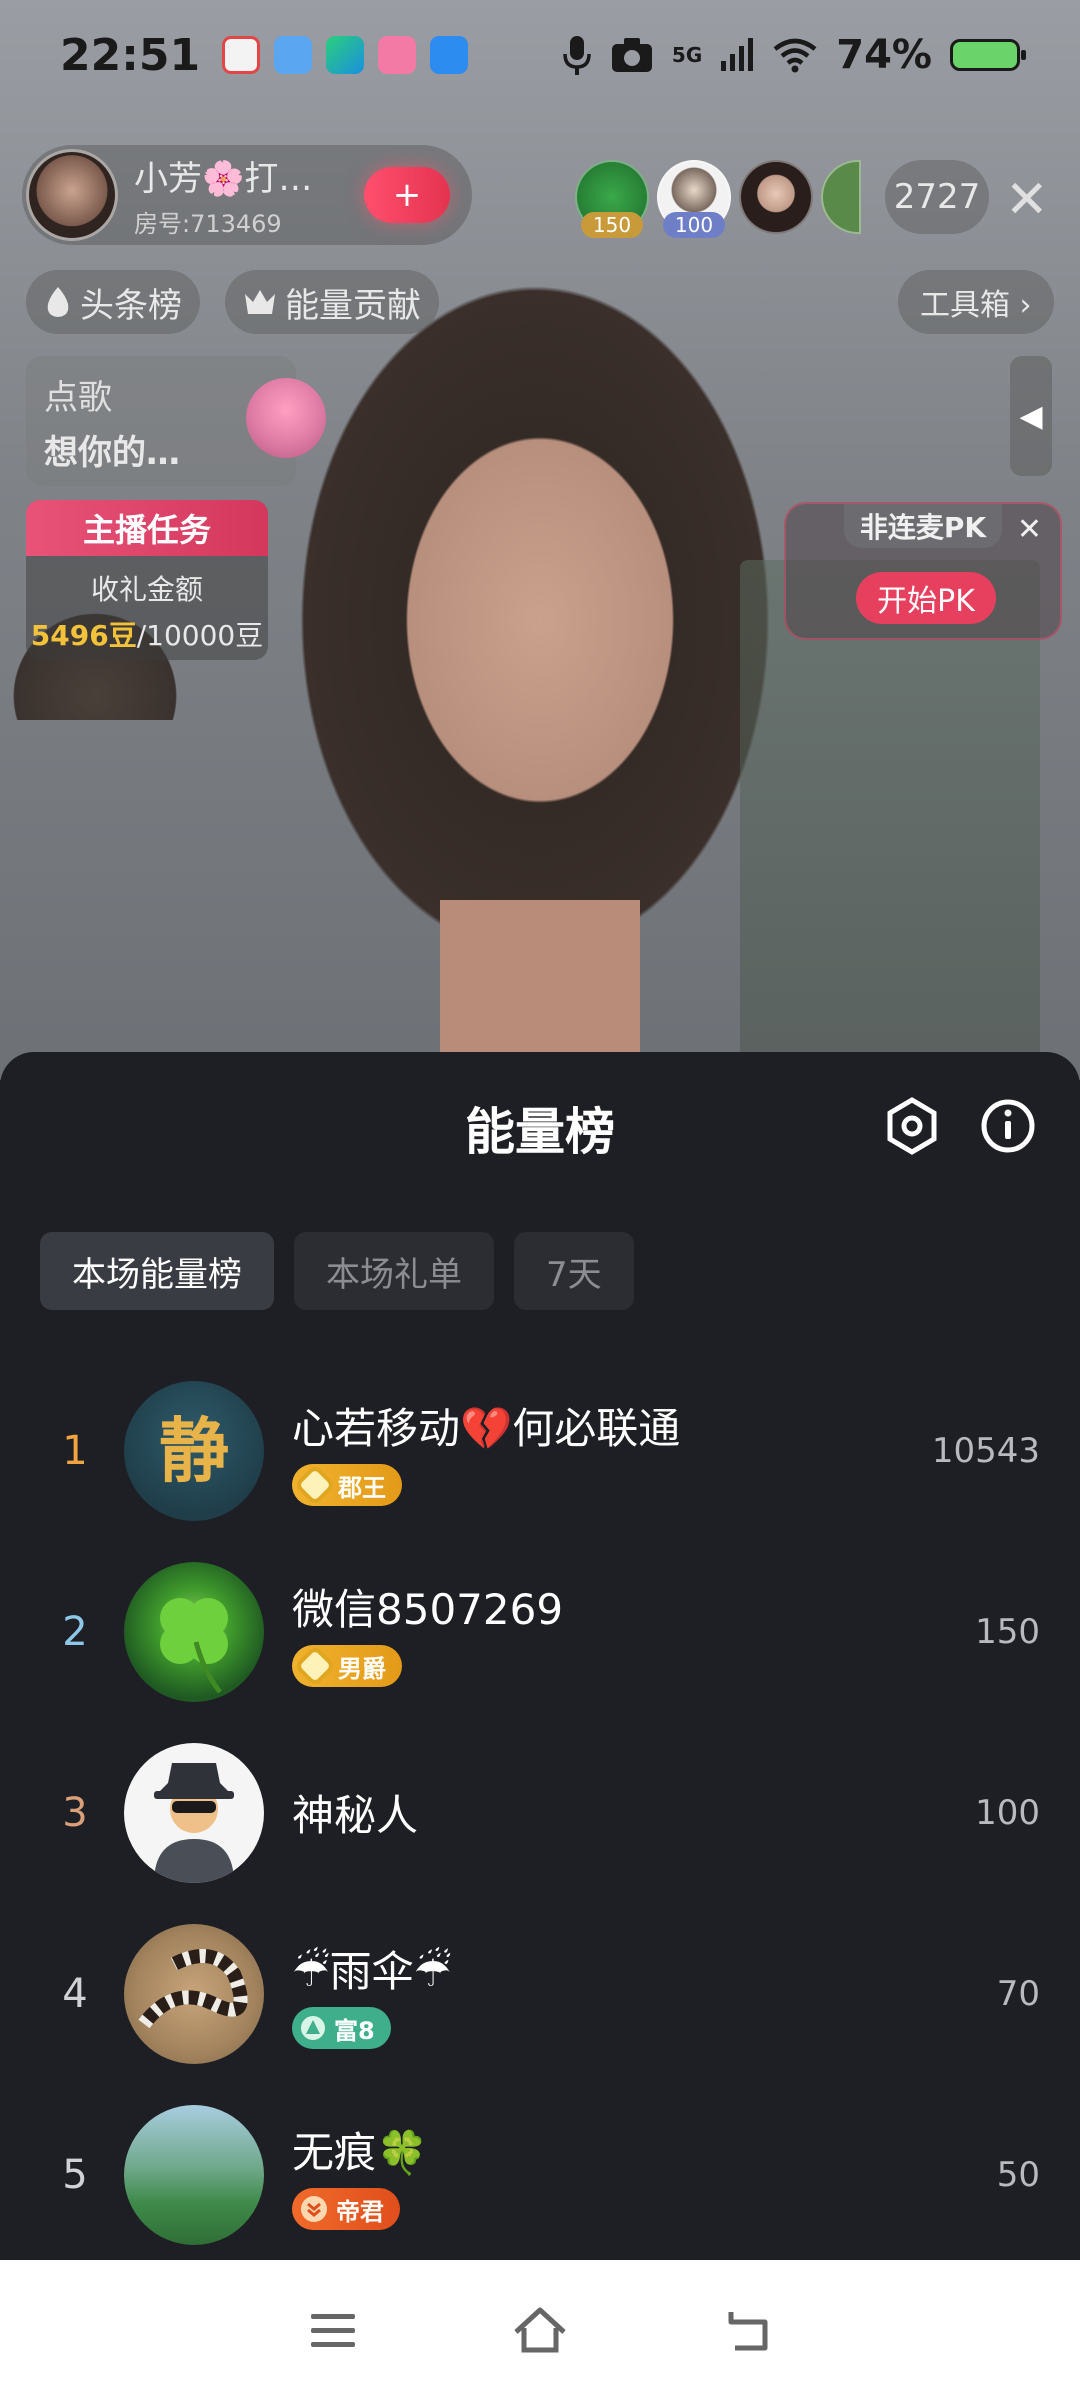 Image resolution: width=1080 pixels, height=2400 pixels. Describe the element at coordinates (937, 197) in the screenshot. I see `viewer-count: 2727` at that location.